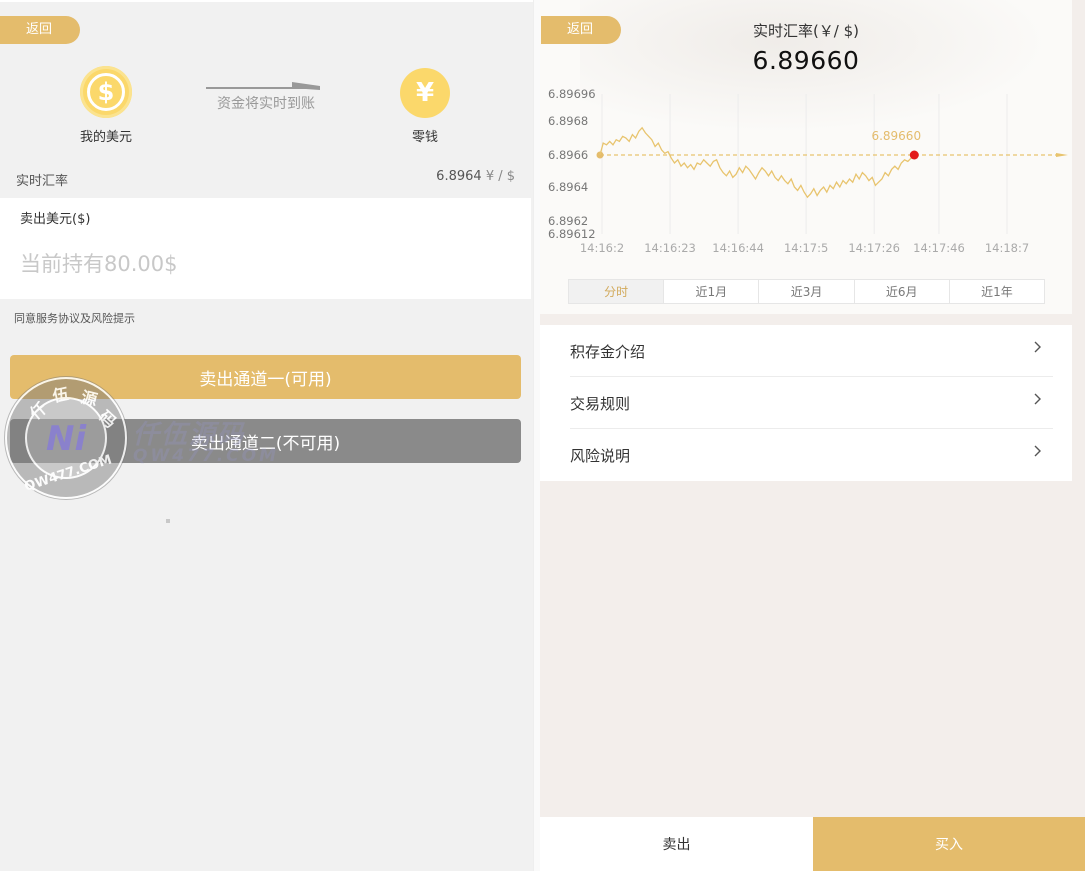 Image resolution: width=1085 pixels, height=871 pixels. What do you see at coordinates (712, 291) in the screenshot?
I see `range-tab-1: 近1月` at bounding box center [712, 291].